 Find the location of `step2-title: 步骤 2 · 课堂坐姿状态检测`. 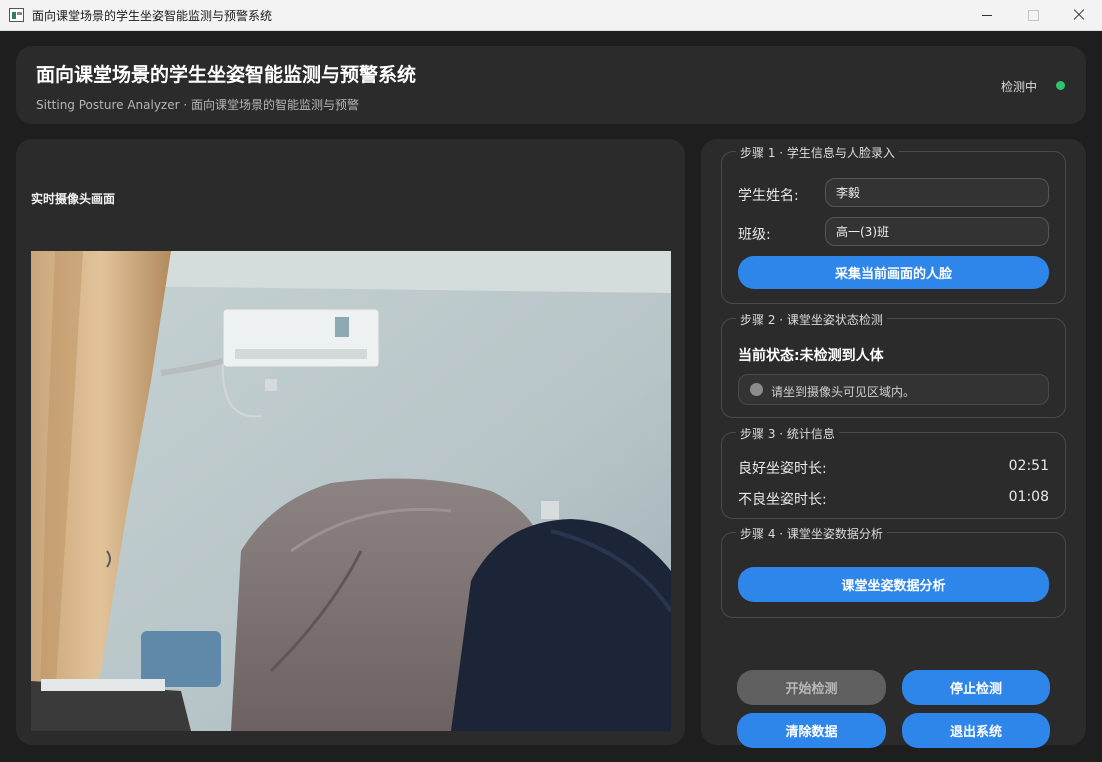

step2-title: 步骤 2 · 课堂坐姿状态检测 is located at coordinates (811, 319).